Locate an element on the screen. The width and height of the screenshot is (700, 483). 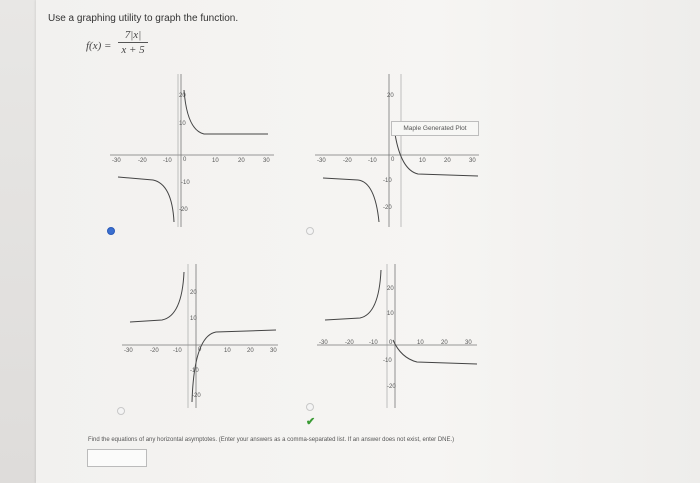
correct-check-icon: ✔ is located at coordinates (311, 422).